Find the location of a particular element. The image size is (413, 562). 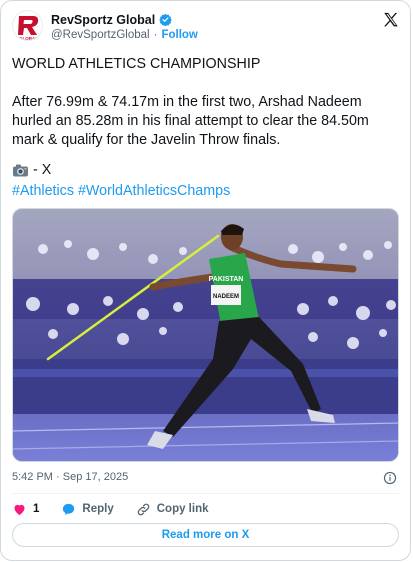

x-logo-icon is located at coordinates (391, 20).